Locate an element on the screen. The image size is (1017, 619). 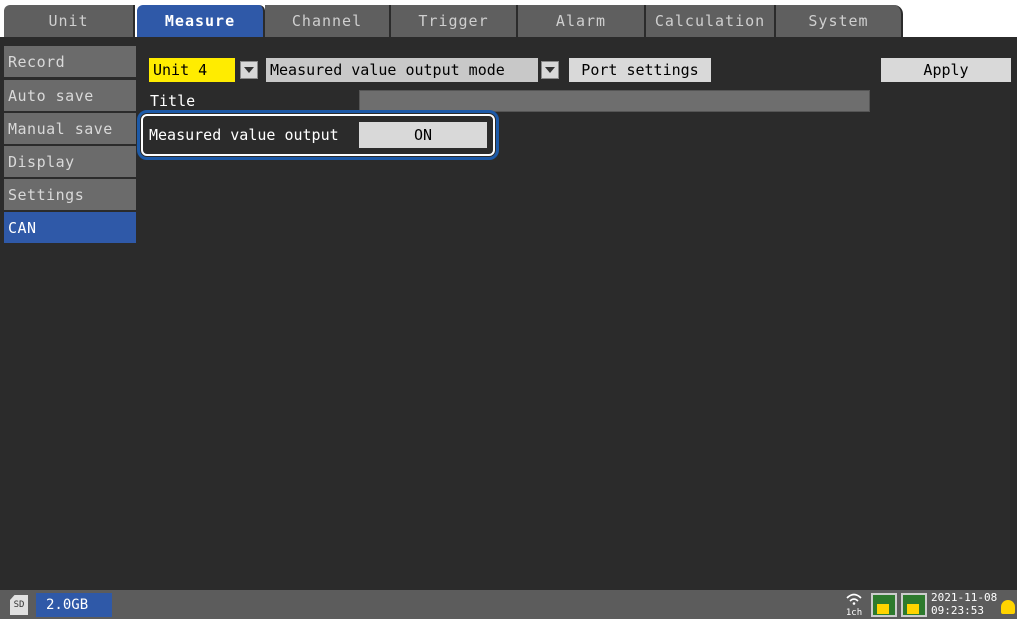
unit-select: Unit 4 is located at coordinates (192, 70).